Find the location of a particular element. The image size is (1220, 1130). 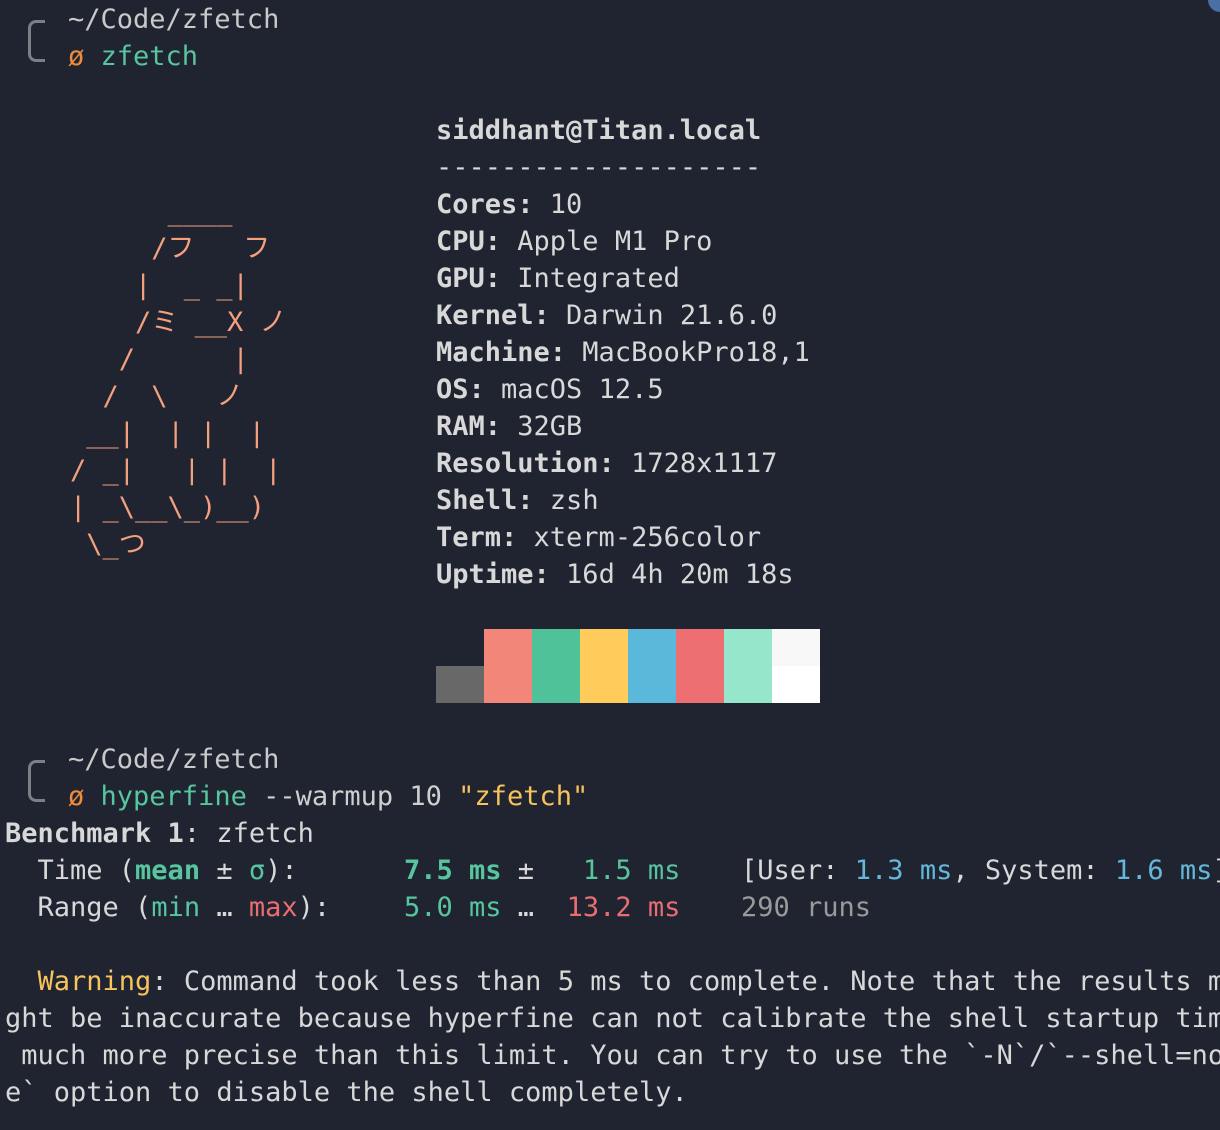

max-value: 13.2 ms is located at coordinates (623, 907).